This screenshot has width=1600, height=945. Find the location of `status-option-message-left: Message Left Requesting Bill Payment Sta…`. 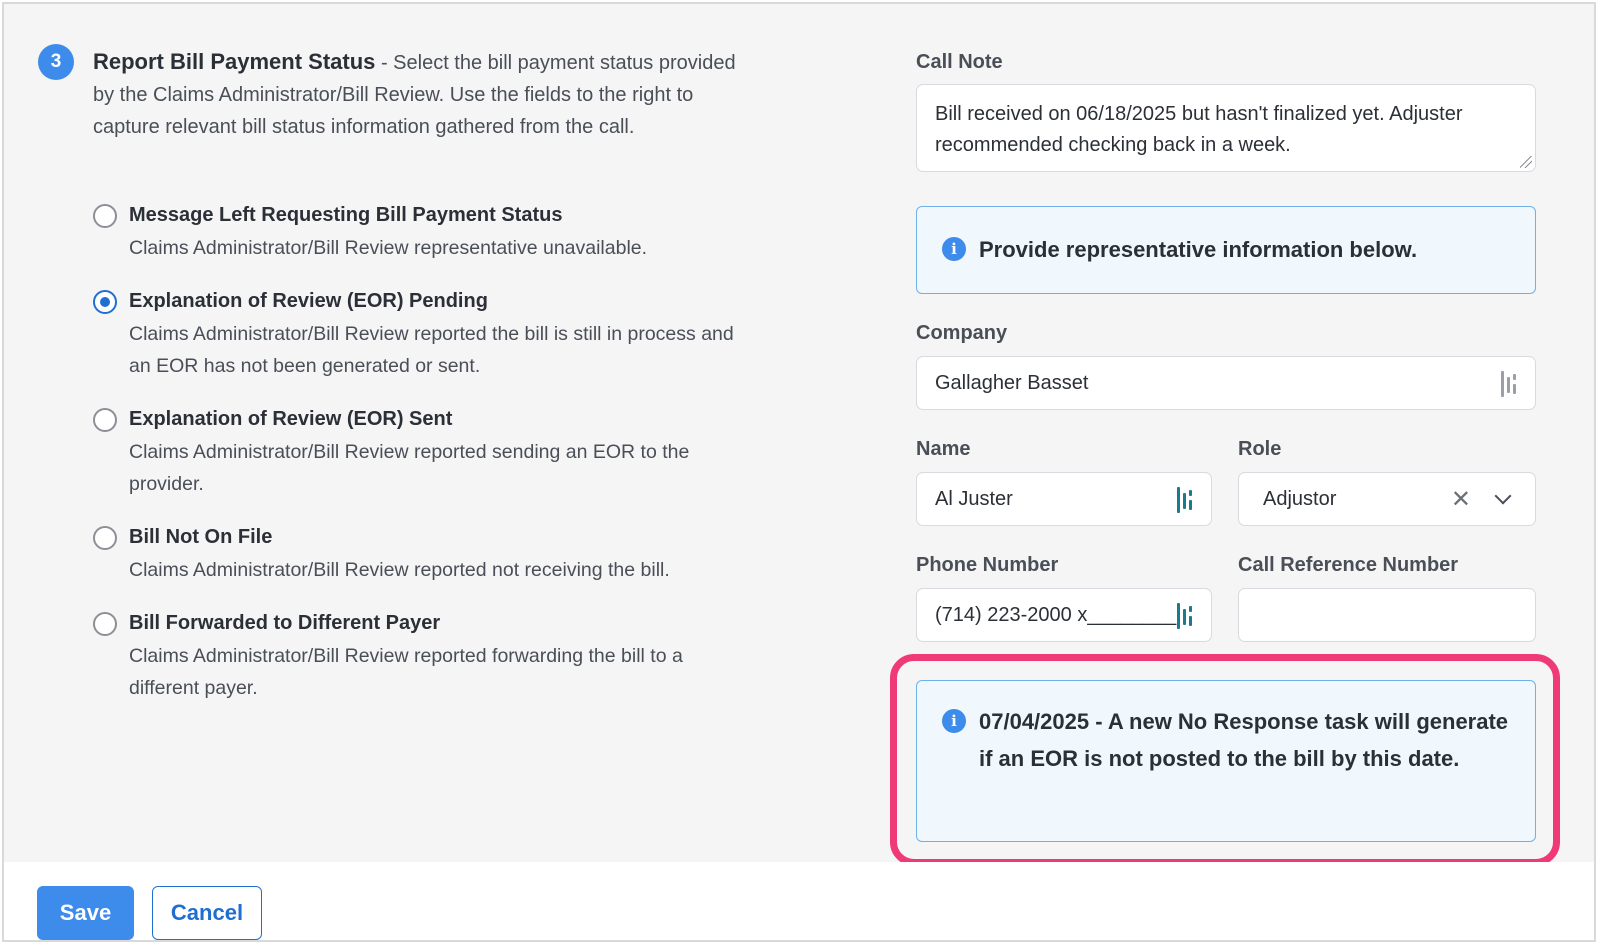

status-option-message-left: Message Left Requesting Bill Payment Sta… is located at coordinates (423, 232).